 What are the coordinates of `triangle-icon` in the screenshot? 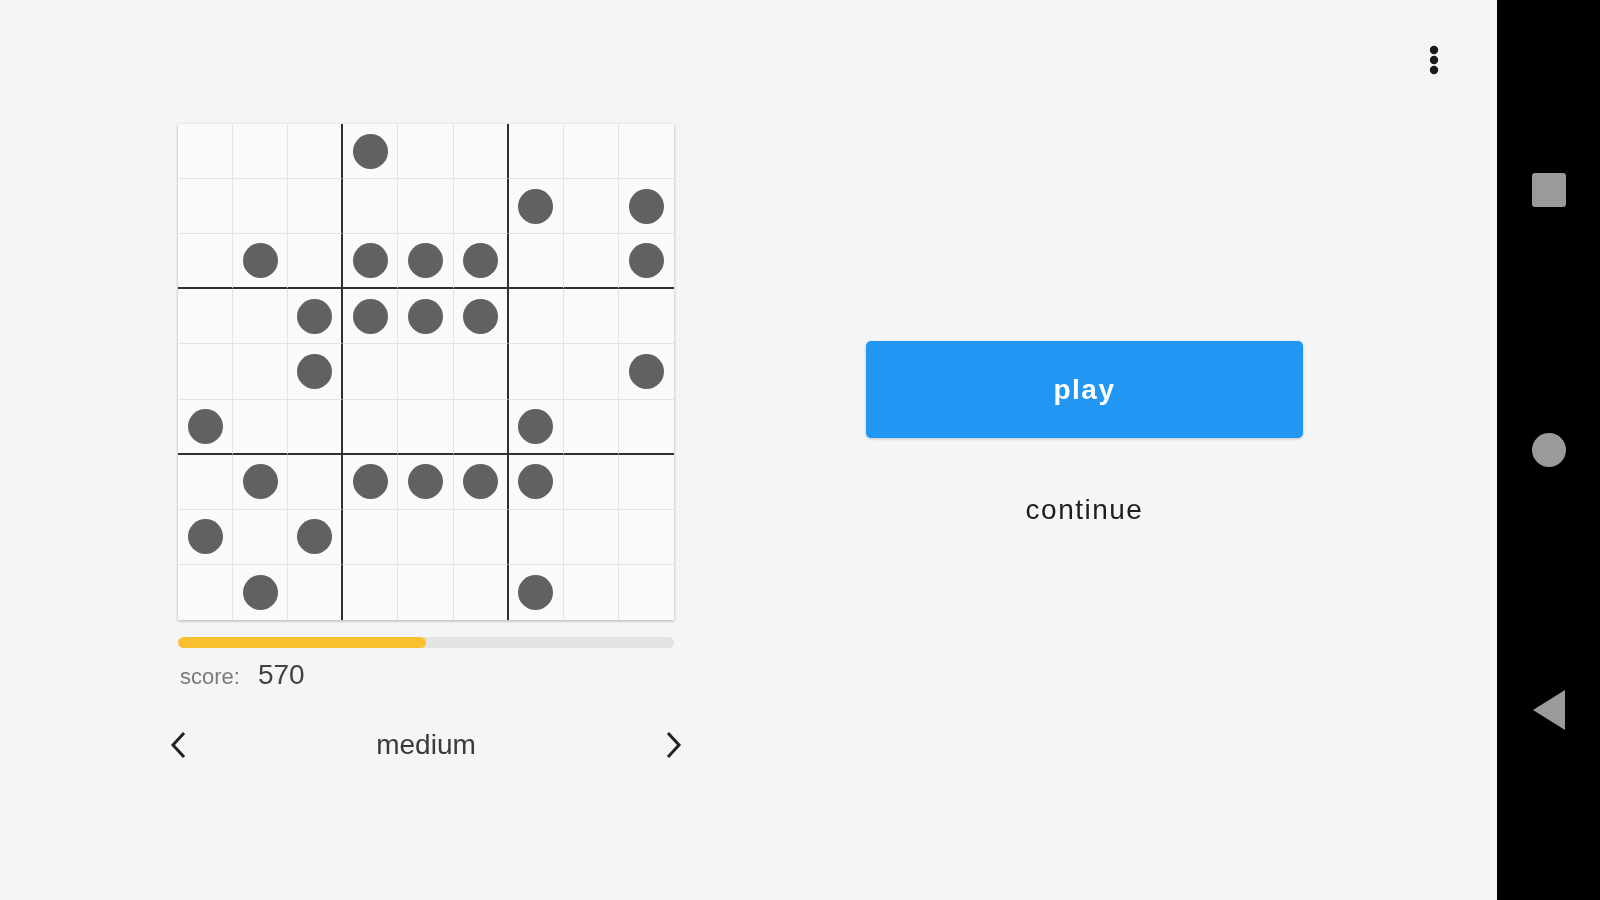 It's located at (1548, 710).